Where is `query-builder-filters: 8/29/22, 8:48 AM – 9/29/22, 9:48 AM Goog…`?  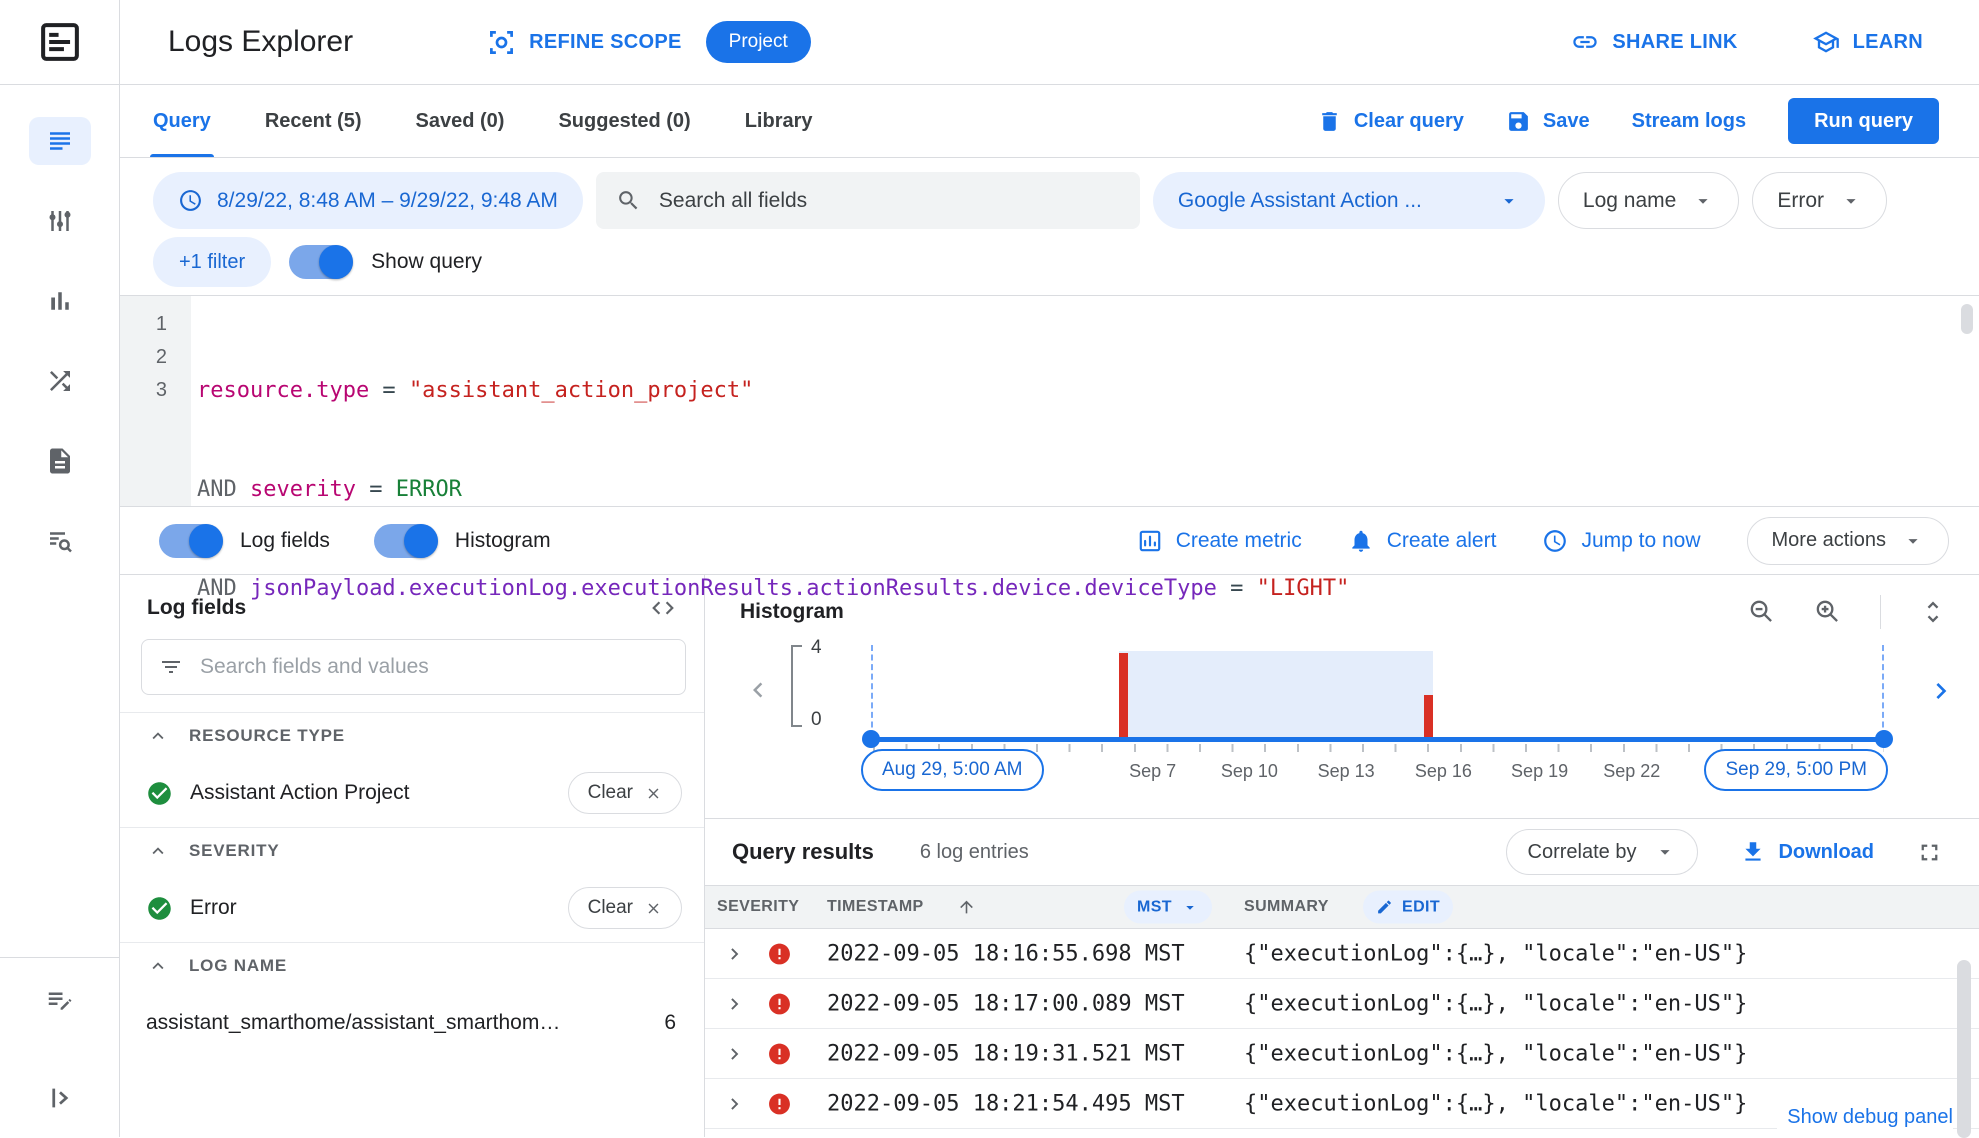 query-builder-filters: 8/29/22, 8:48 AM – 9/29/22, 9:48 AM Goog… is located at coordinates (1049, 222).